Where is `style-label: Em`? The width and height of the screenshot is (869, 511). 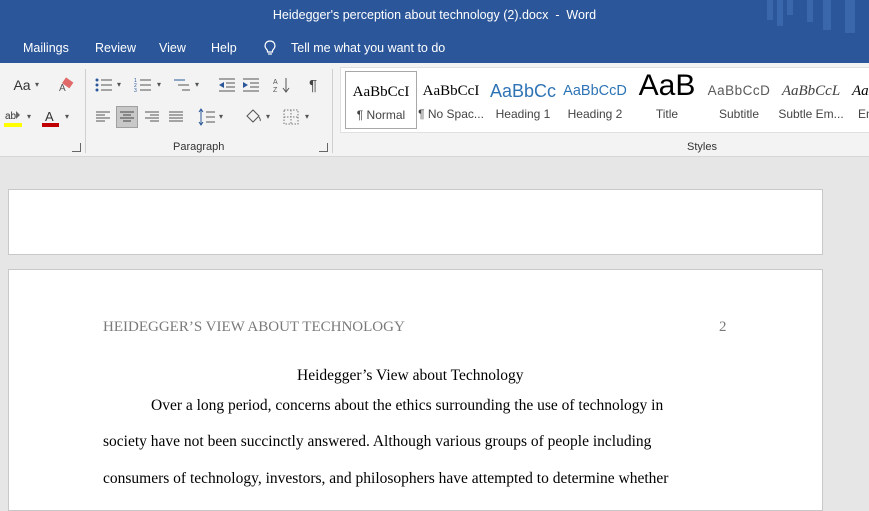 style-label: Em is located at coordinates (863, 114).